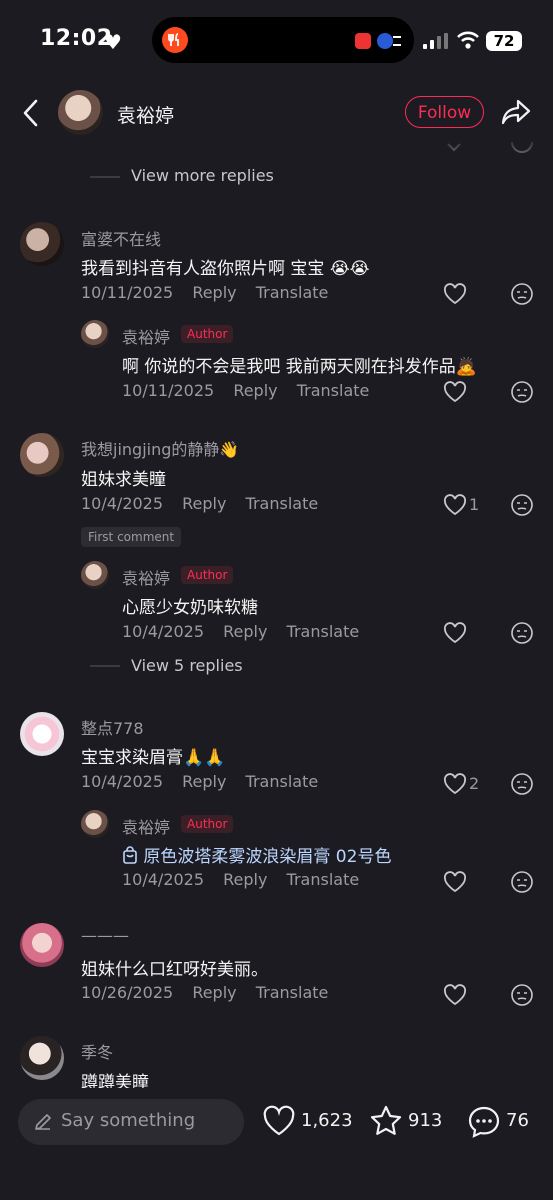  What do you see at coordinates (225, 269) in the screenshot?
I see `comment-text: 我看到抖音有人盗你照片啊 宝宝 😭😭` at bounding box center [225, 269].